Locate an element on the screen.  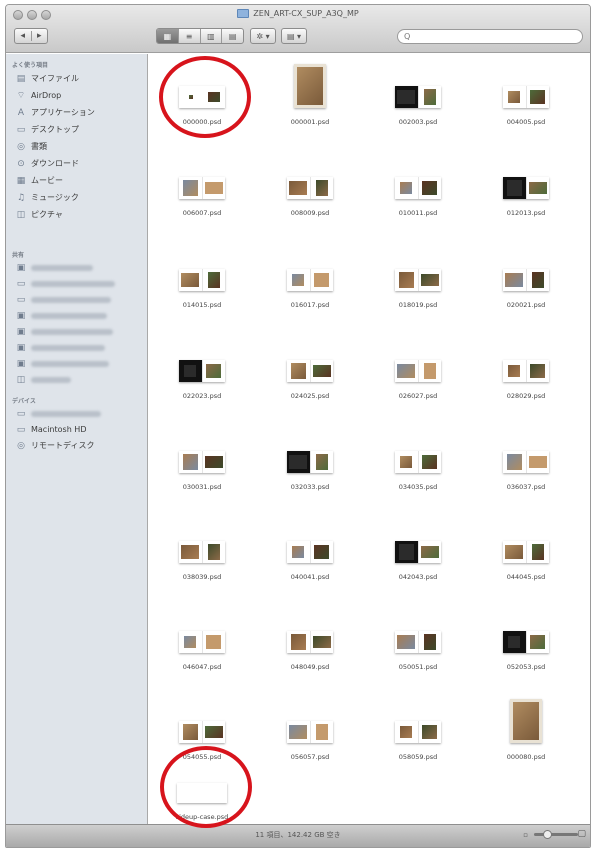
file-name: 000080.psd is located at coordinates (526, 757).